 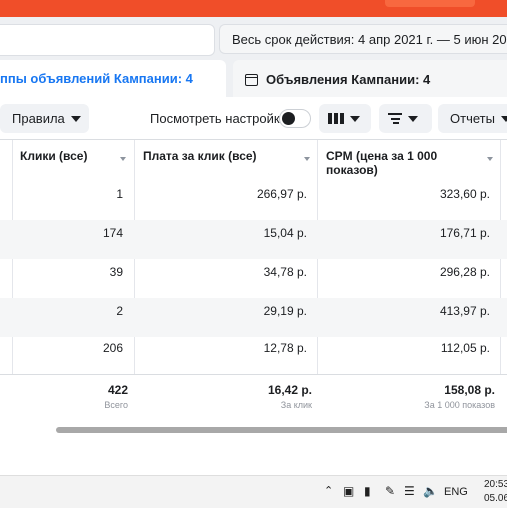 I want to click on language-indicator: ENG, so click(x=456, y=492).